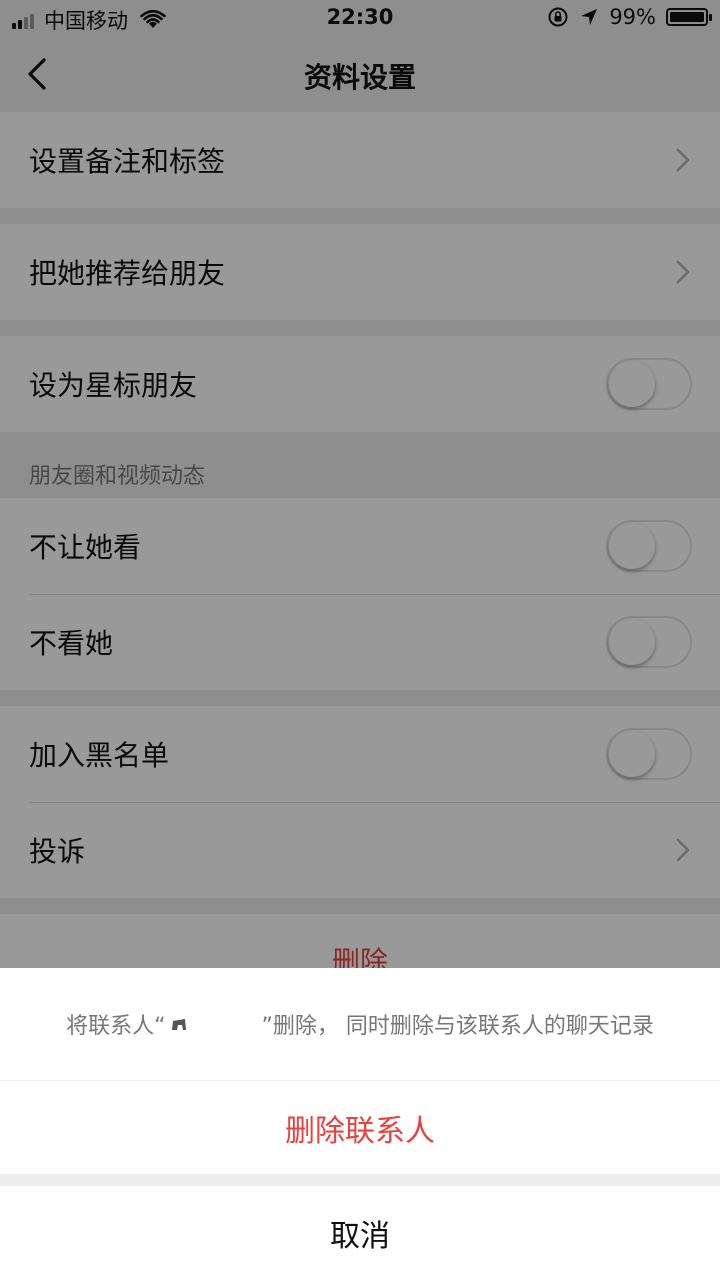 The height and width of the screenshot is (1280, 720). What do you see at coordinates (360, 1127) in the screenshot?
I see `delete-contact-button: 删除联系人` at bounding box center [360, 1127].